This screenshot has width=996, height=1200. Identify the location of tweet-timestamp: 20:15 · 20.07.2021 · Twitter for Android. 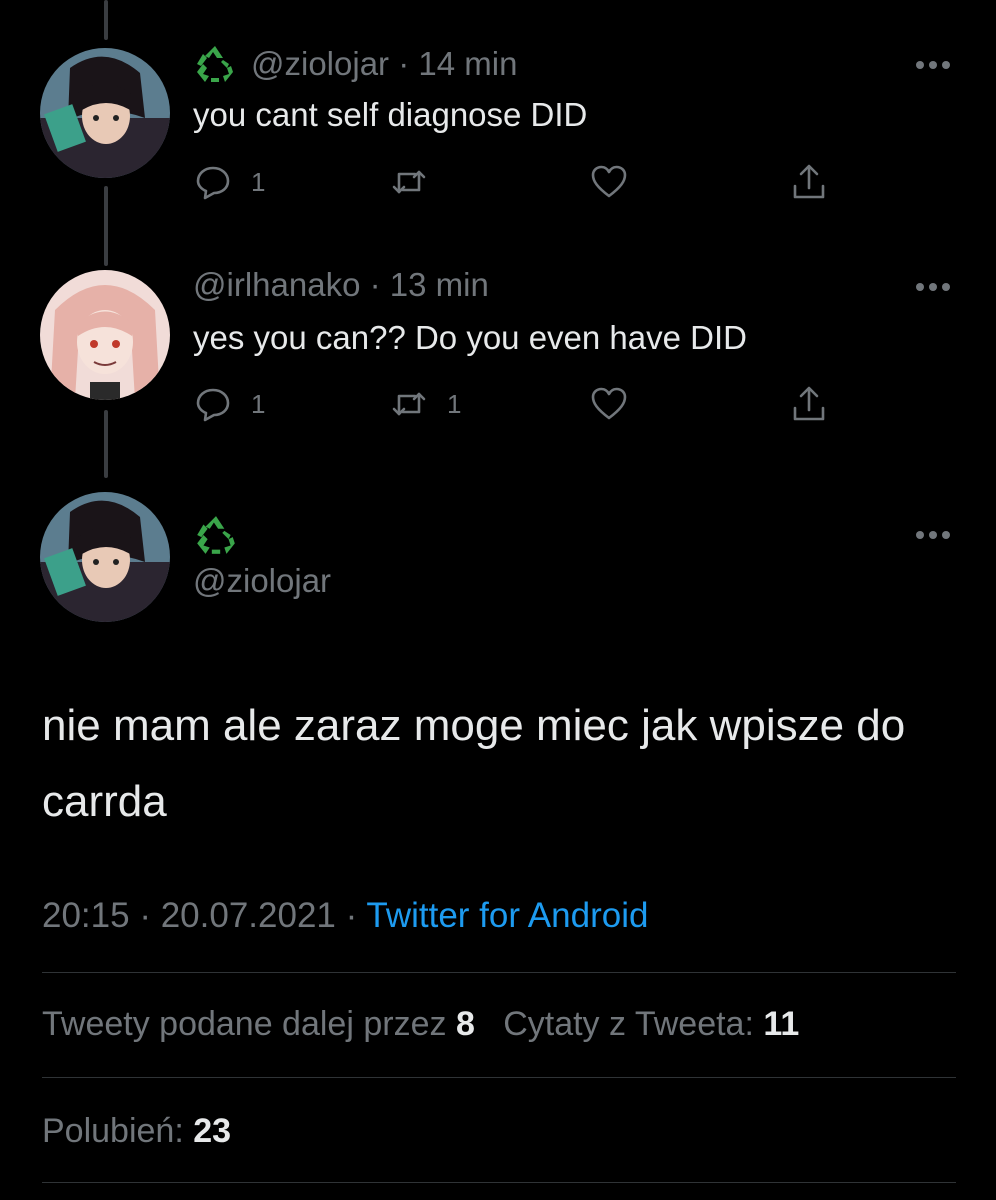
(345, 916).